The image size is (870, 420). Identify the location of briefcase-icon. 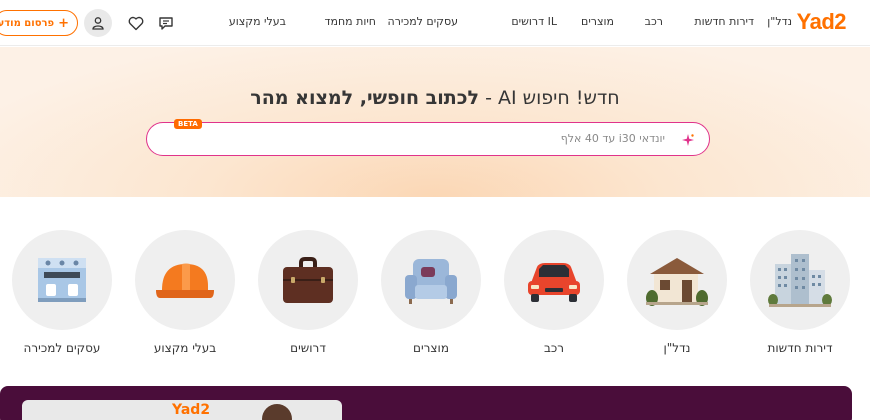
(308, 280).